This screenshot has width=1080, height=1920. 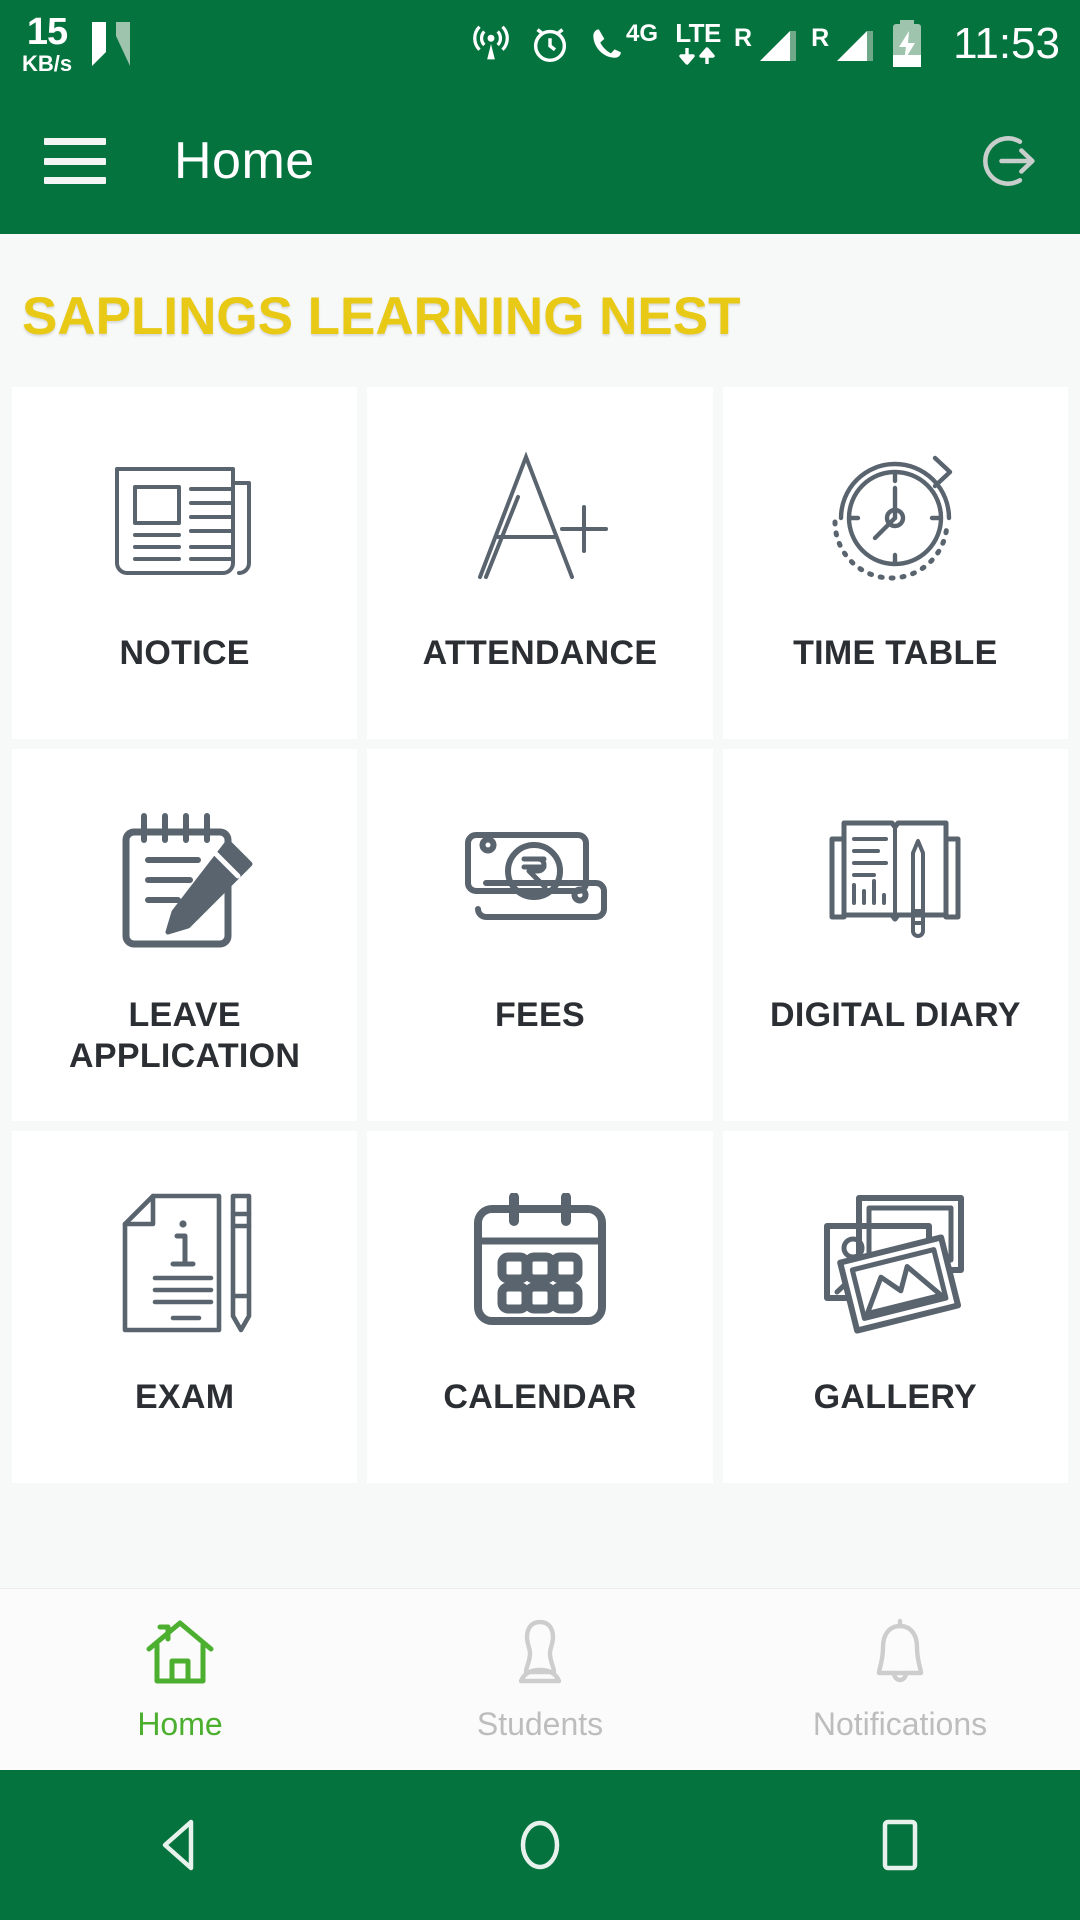 I want to click on tile-leave-application: LEAVE APPLICATION, so click(x=185, y=935).